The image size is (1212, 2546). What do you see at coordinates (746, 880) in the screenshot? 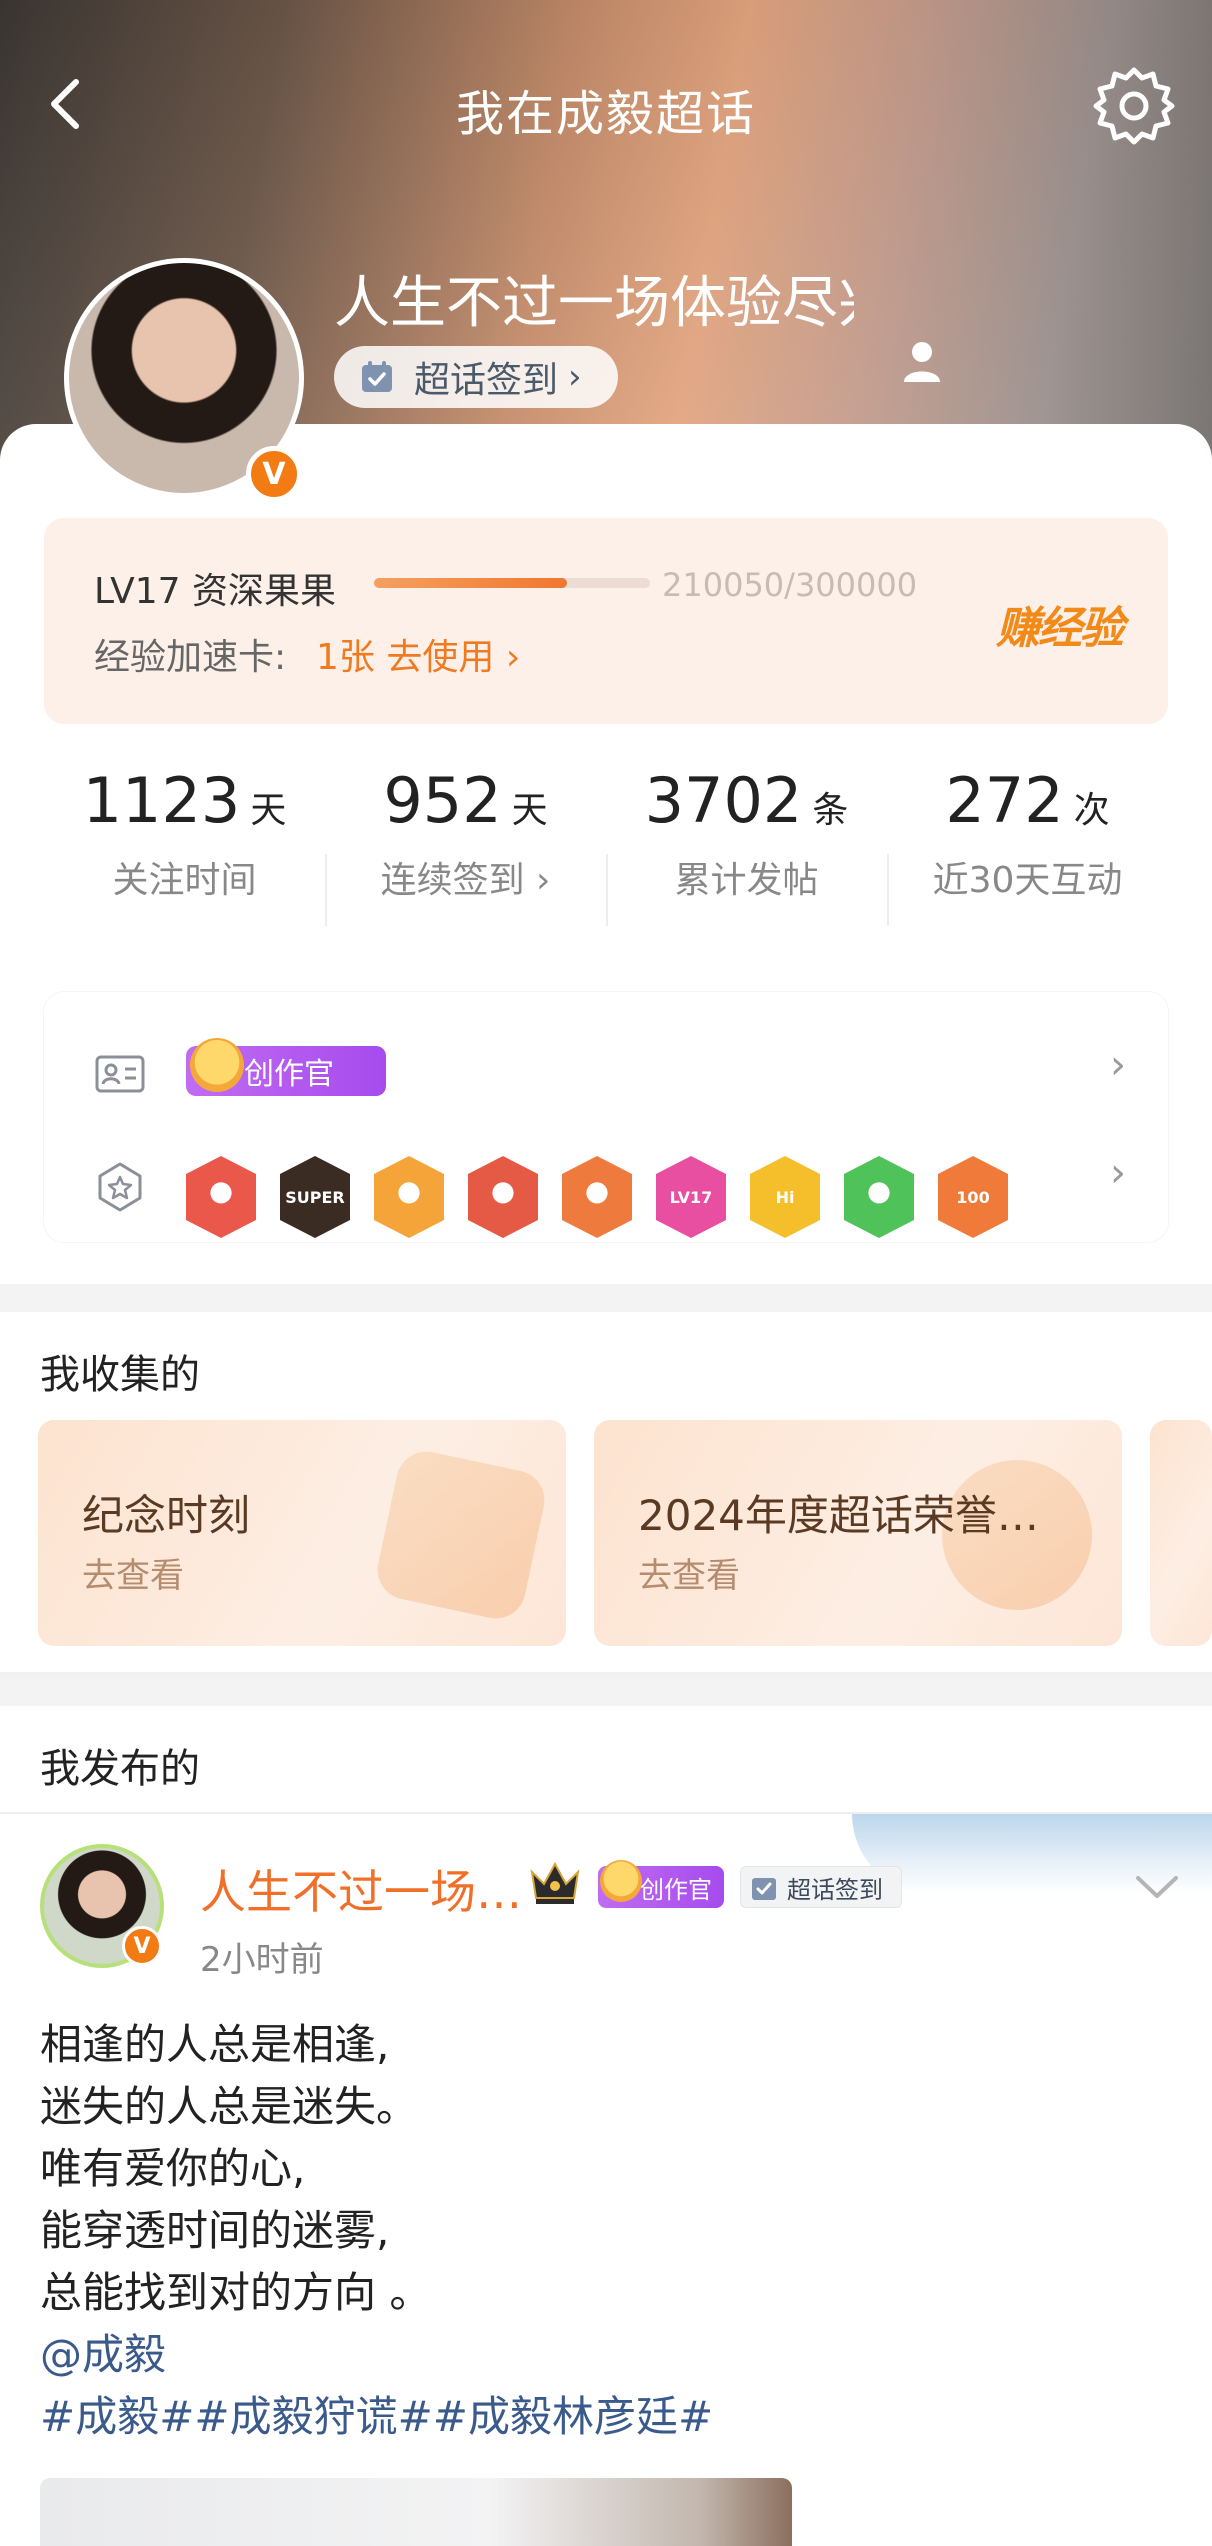
I see `stat-label: 累计发帖` at bounding box center [746, 880].